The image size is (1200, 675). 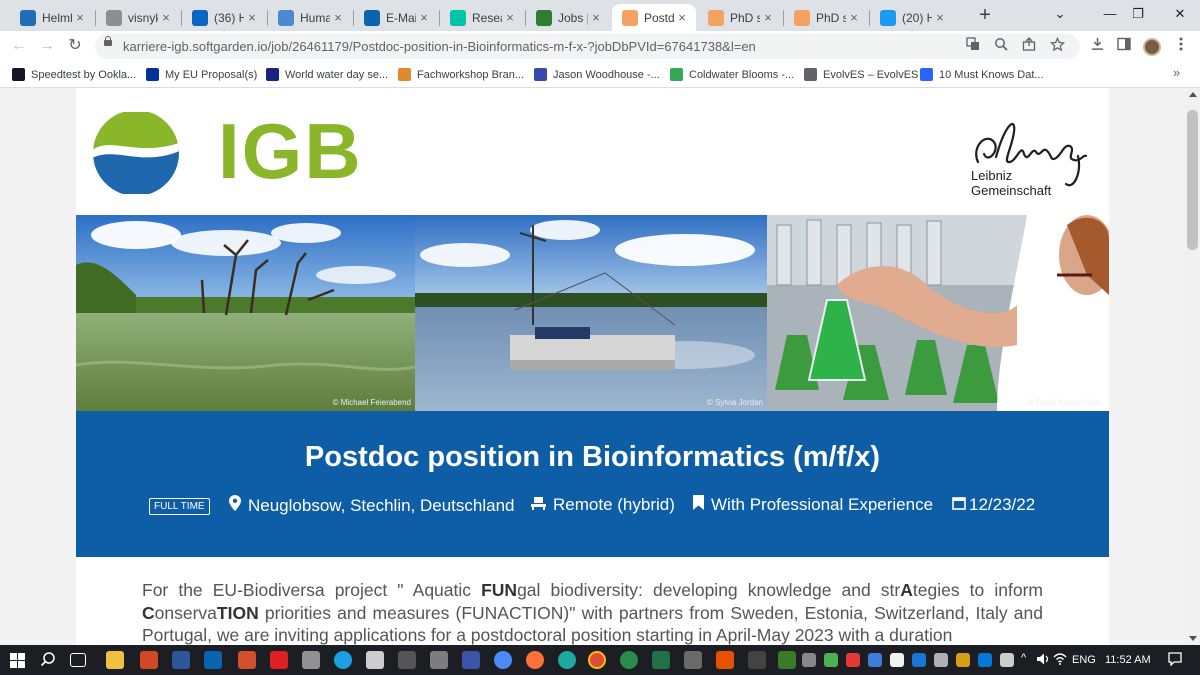 What do you see at coordinates (745, 17) in the screenshot?
I see `tab-title: PhD st` at bounding box center [745, 17].